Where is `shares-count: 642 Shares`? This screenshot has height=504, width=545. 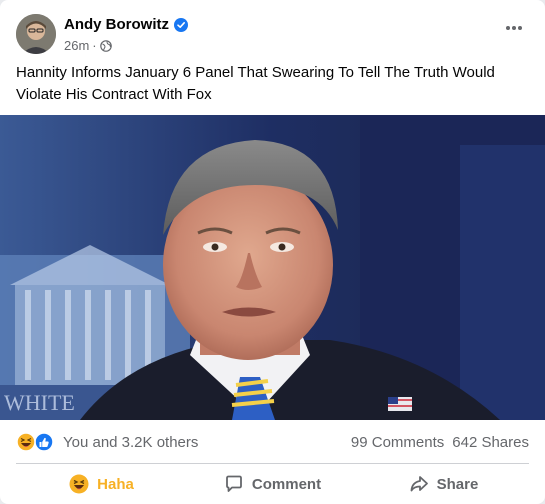 shares-count: 642 Shares is located at coordinates (490, 442).